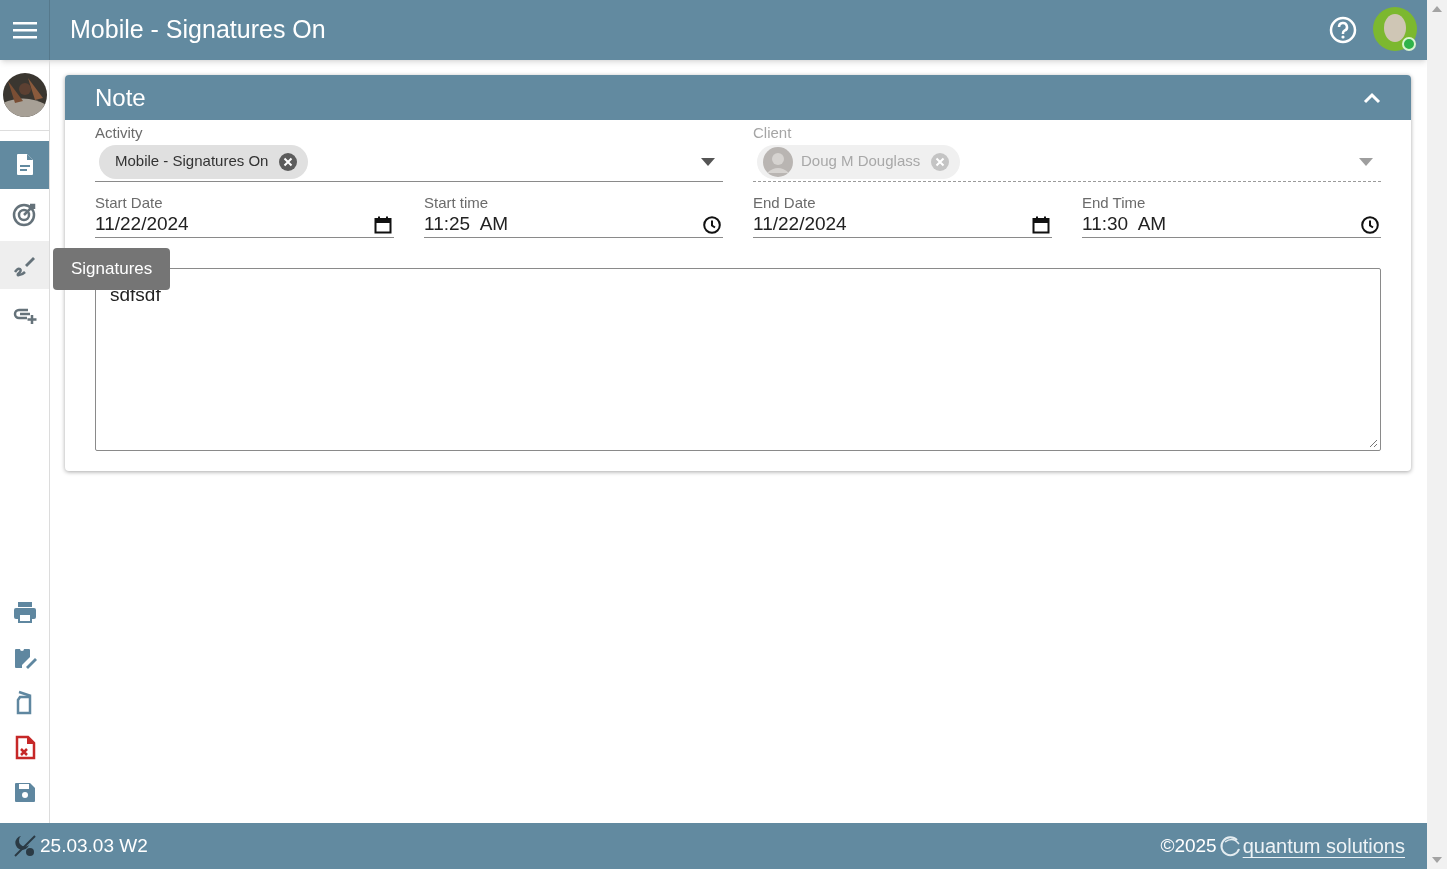 This screenshot has height=869, width=1447. I want to click on scroll-down-icon, so click(1437, 860).